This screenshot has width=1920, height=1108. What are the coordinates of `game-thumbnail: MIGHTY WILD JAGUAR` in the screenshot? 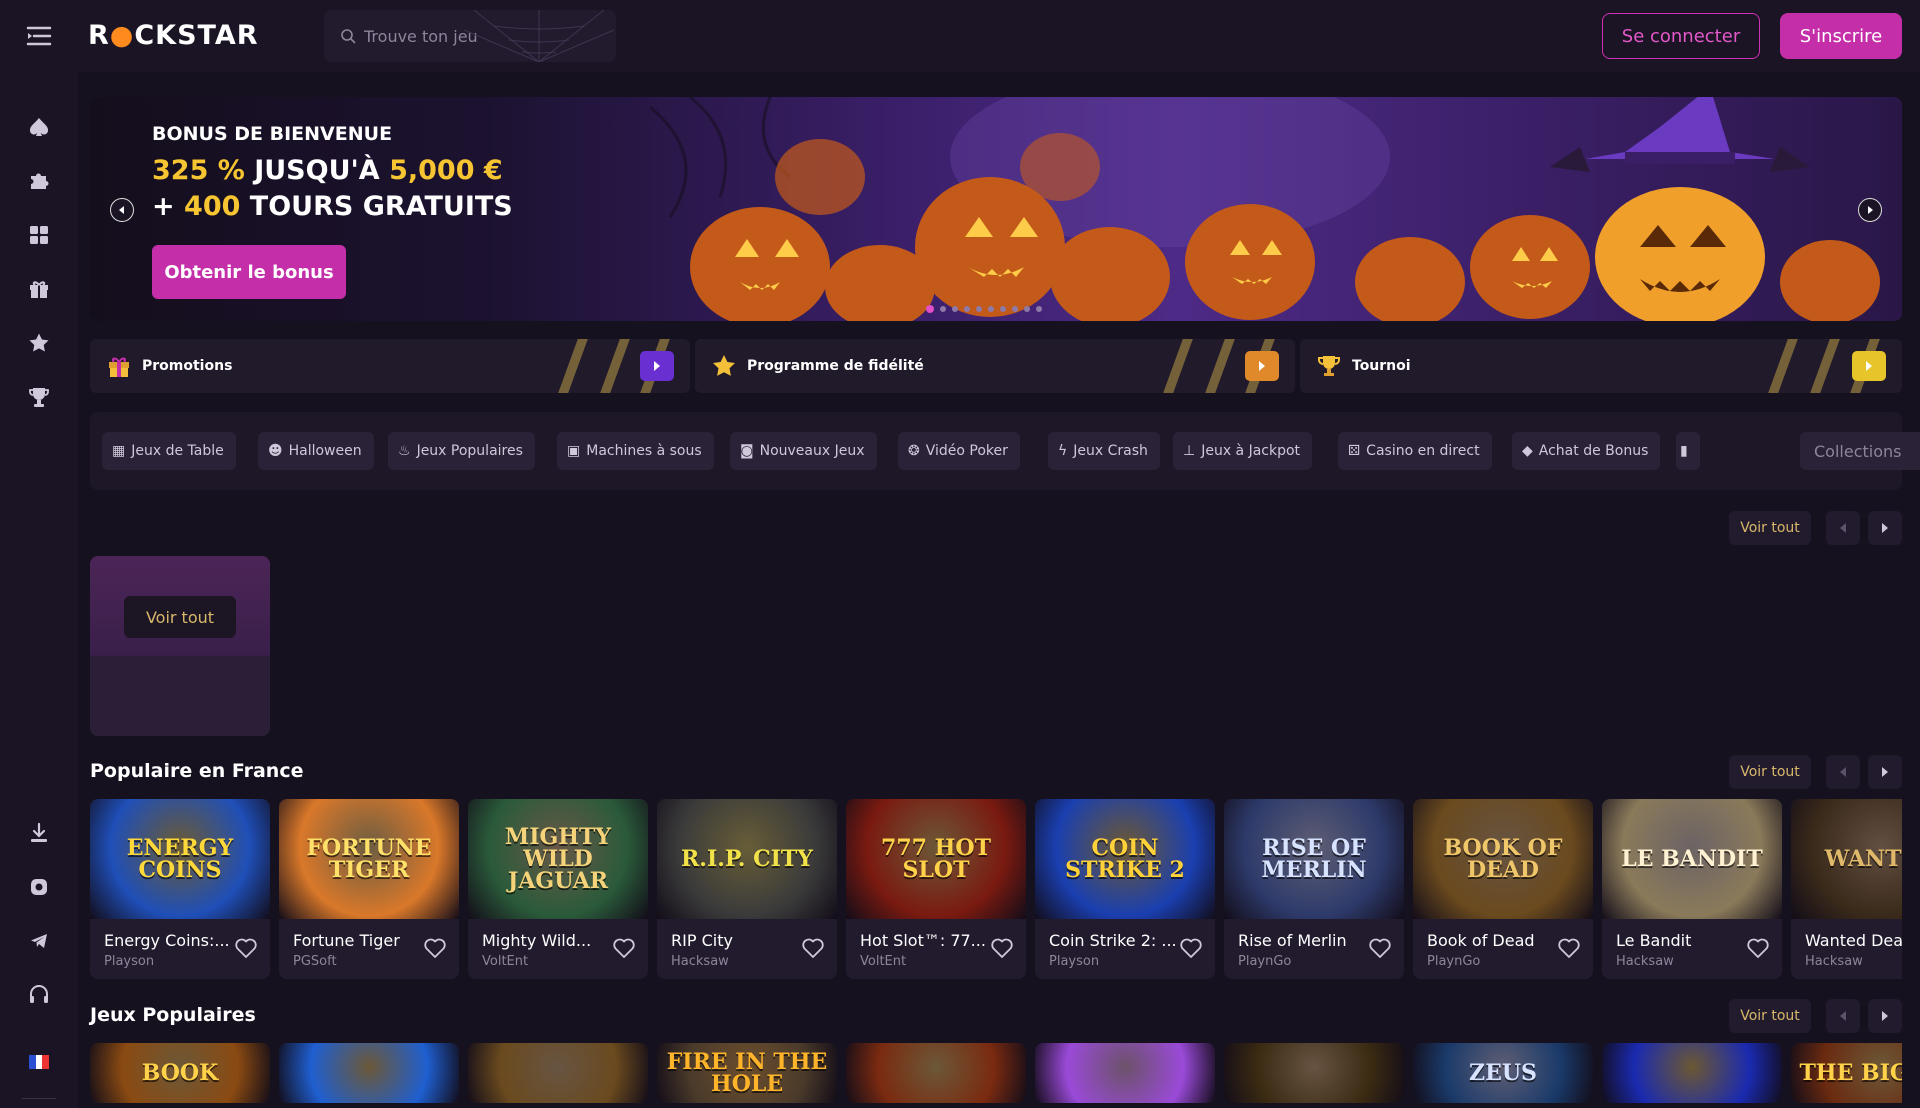 It's located at (558, 859).